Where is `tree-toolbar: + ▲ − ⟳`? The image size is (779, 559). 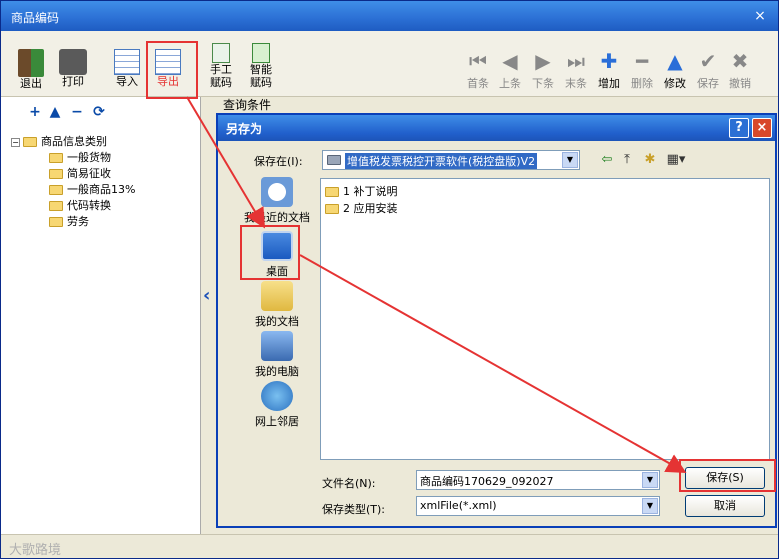 tree-toolbar: + ▲ − ⟳ is located at coordinates (101, 113).